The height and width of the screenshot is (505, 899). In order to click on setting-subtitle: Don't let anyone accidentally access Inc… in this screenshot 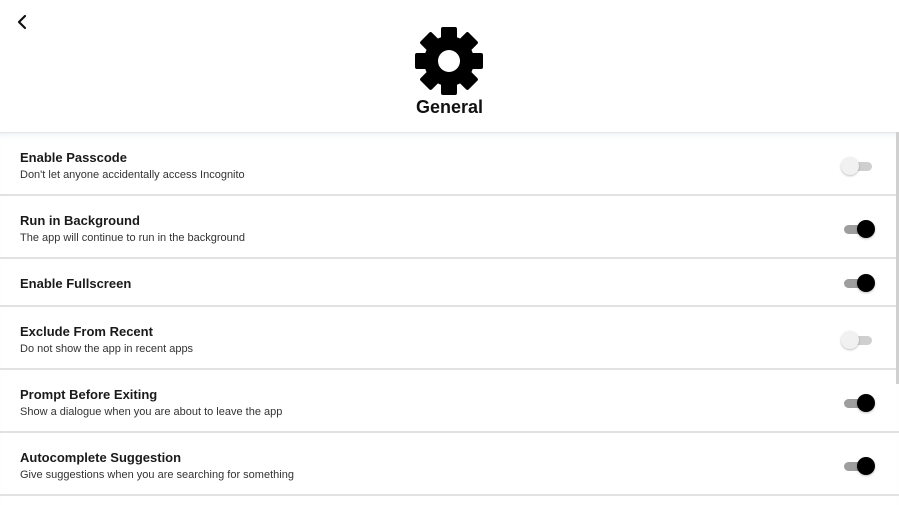, I will do `click(132, 175)`.